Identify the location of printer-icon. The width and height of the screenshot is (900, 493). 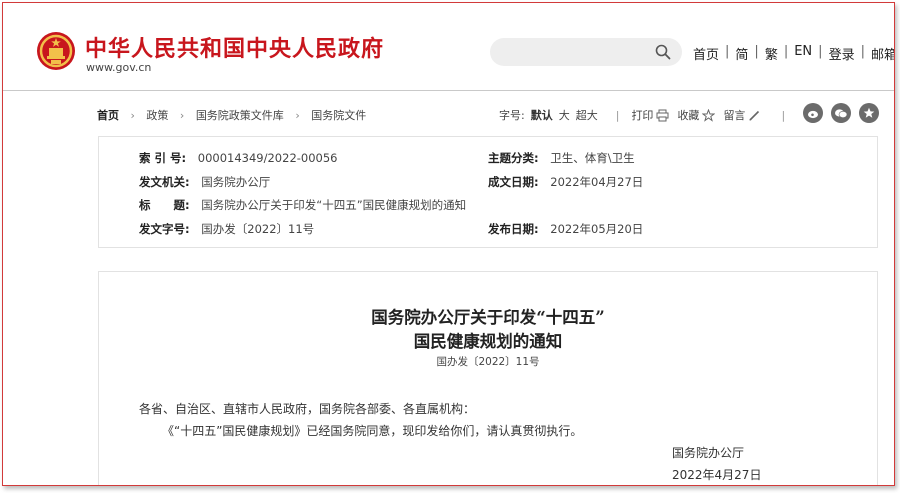
(662, 115).